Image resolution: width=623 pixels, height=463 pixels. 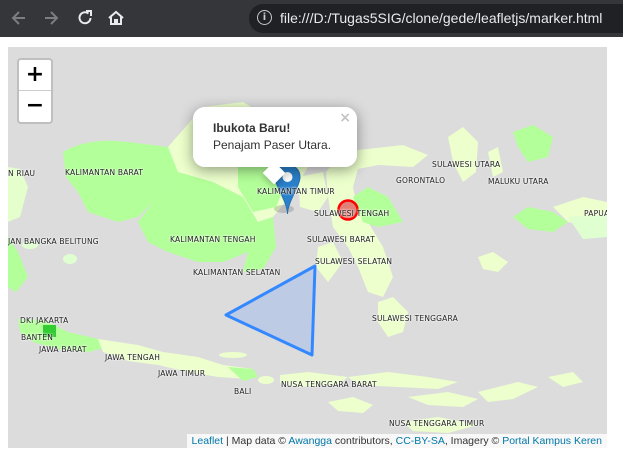 I want to click on marker-popup: × Ibukota Baru! Penajam Paser Utara., so click(x=275, y=146).